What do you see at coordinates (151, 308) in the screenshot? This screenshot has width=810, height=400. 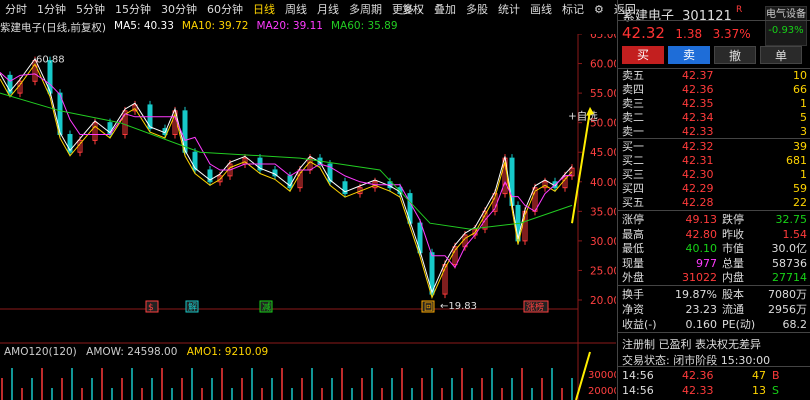 I see `event-marker-label: $` at bounding box center [151, 308].